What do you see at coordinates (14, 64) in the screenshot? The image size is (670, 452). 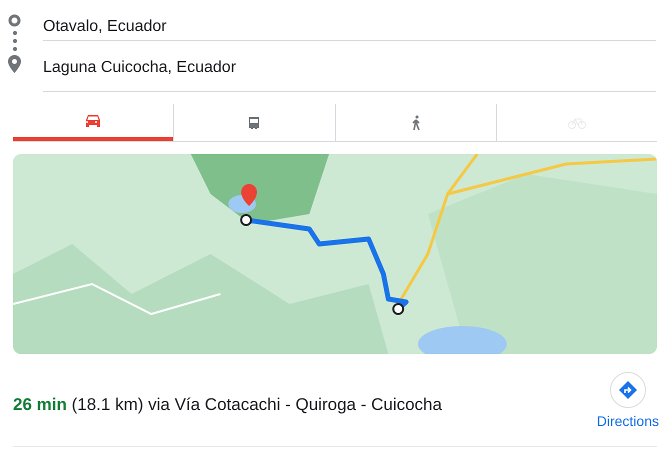 I see `location-pin-icon` at bounding box center [14, 64].